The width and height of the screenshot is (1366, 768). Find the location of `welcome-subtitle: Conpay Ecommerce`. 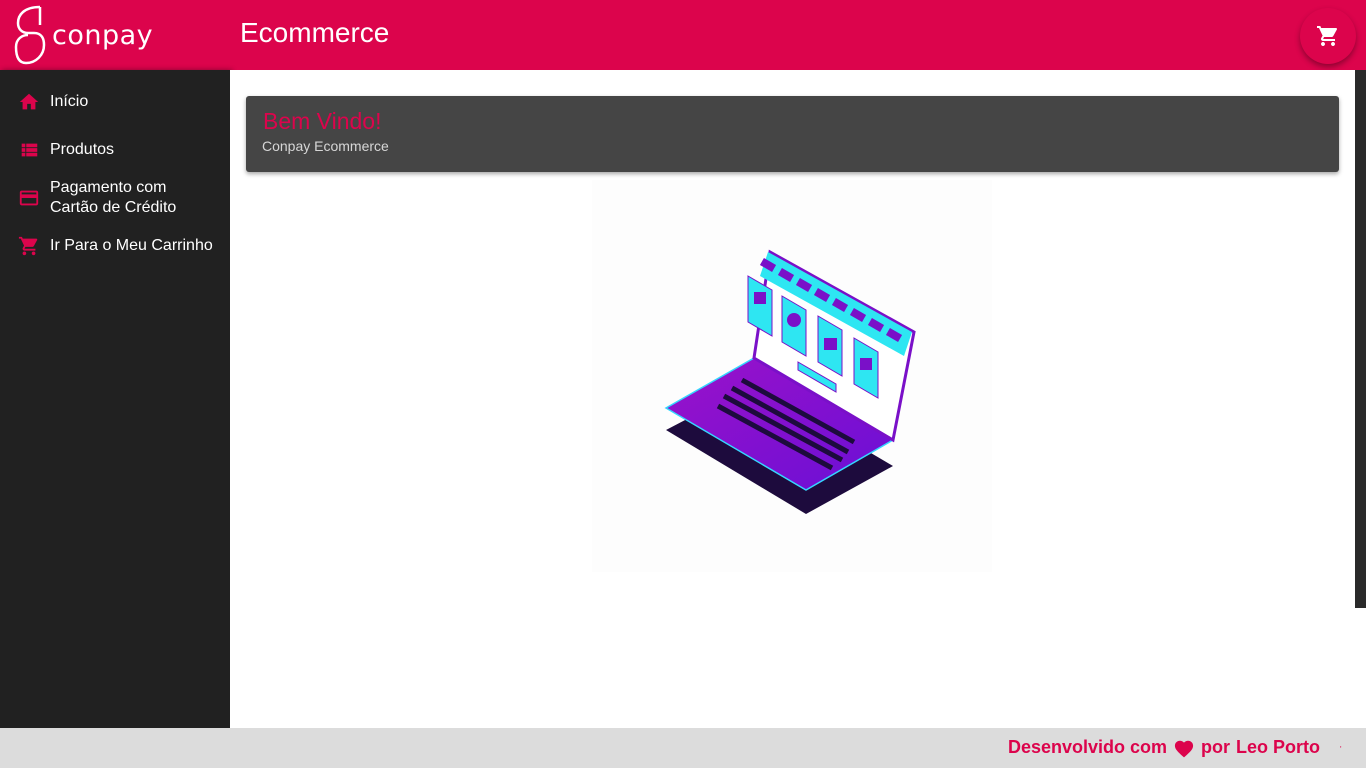

welcome-subtitle: Conpay Ecommerce is located at coordinates (325, 146).